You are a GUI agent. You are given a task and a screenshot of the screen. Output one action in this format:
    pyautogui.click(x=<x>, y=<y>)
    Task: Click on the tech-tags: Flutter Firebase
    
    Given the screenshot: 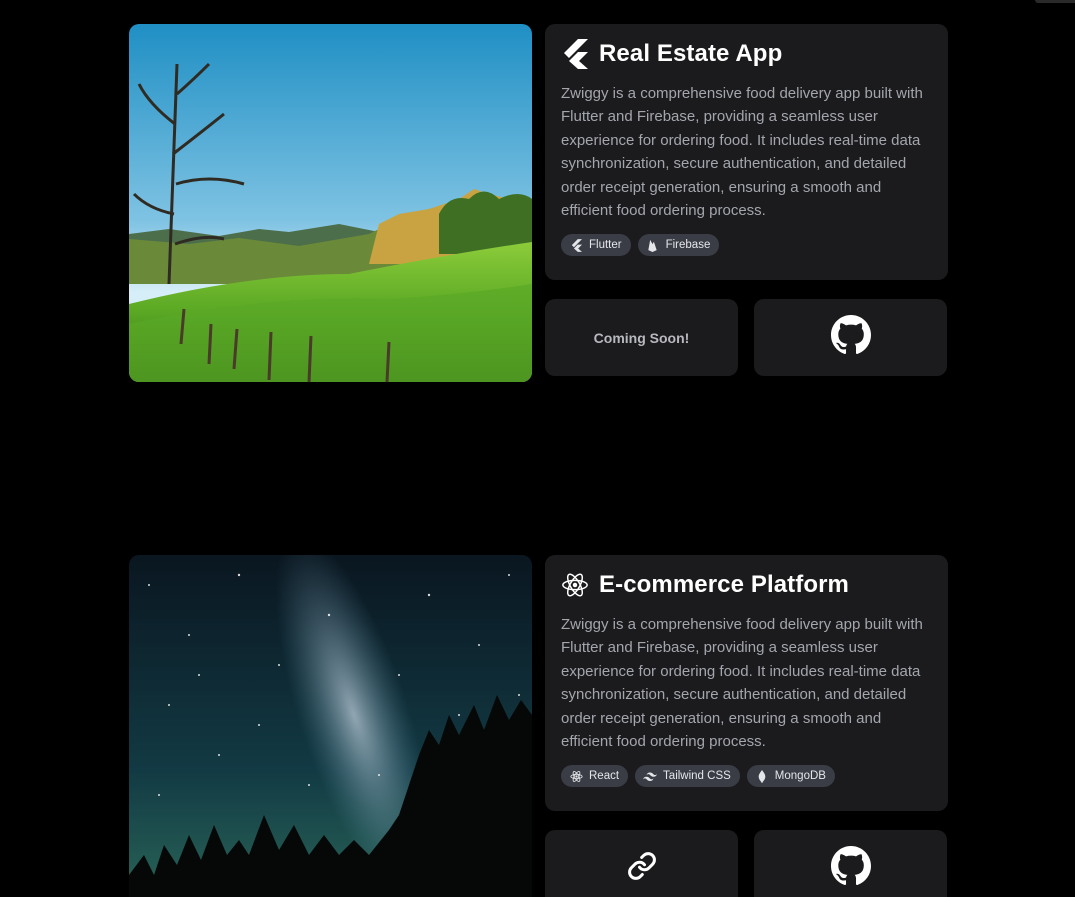 What is the action you would take?
    pyautogui.click(x=746, y=245)
    